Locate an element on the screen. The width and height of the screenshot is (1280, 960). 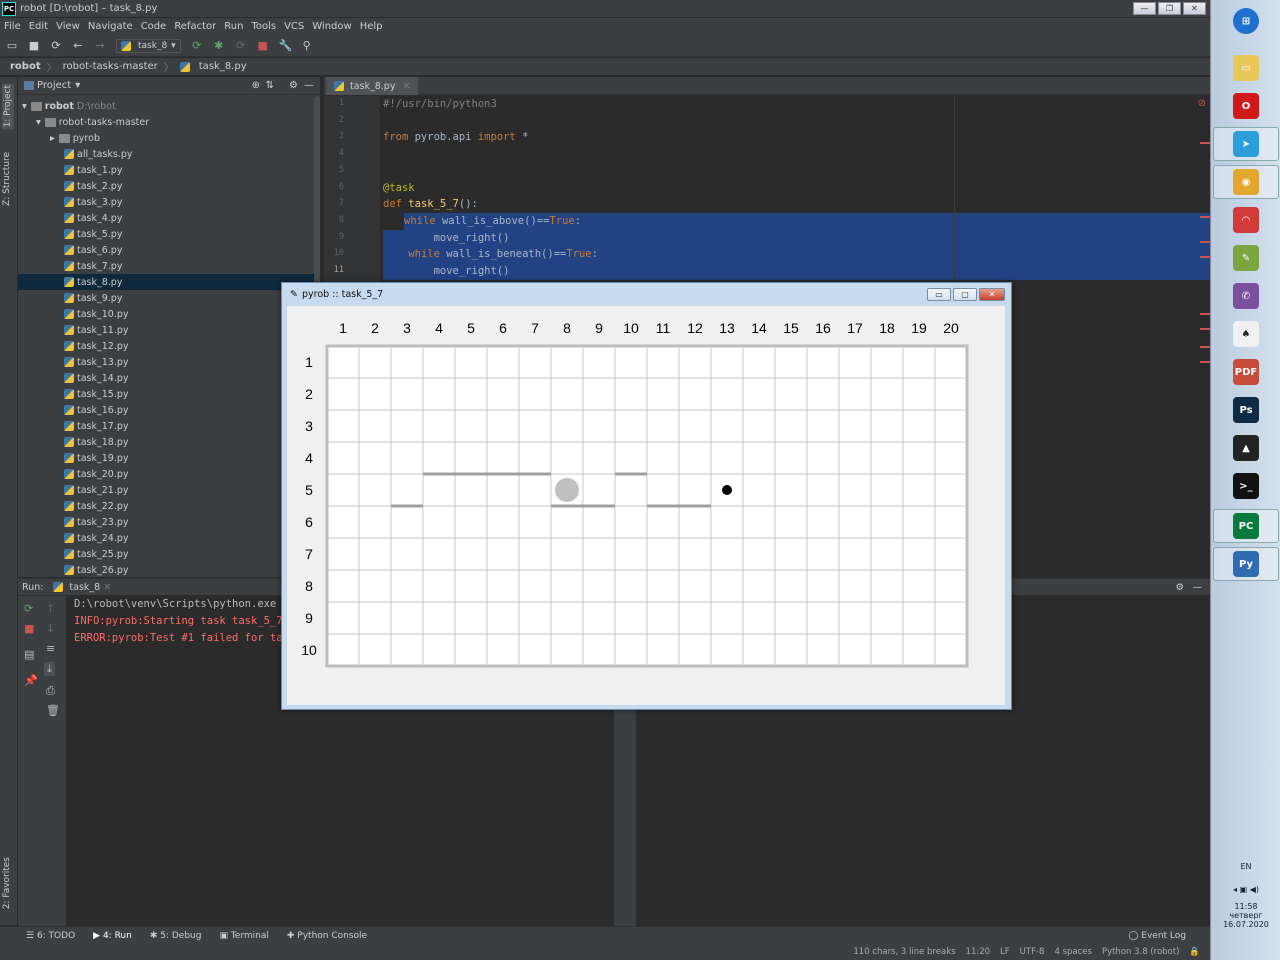
pyrob-maximize-button: ▢ is located at coordinates (965, 294).